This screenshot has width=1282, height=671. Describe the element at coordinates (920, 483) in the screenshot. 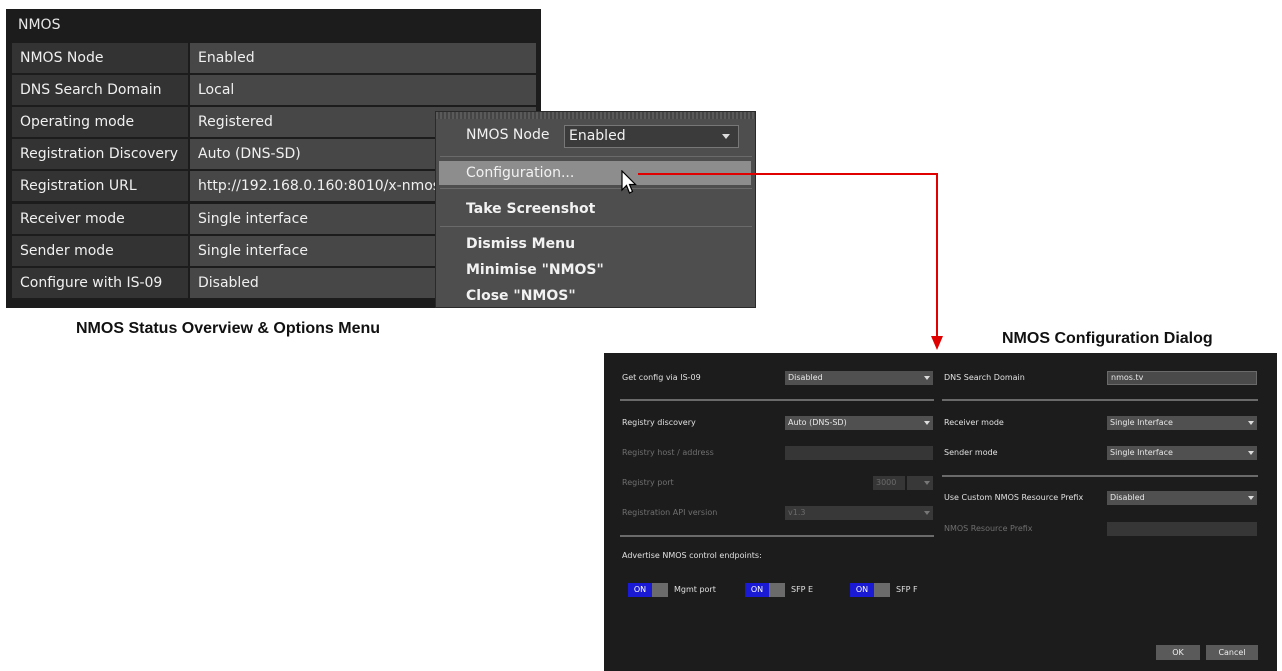

I see `registry-port-stepper` at that location.